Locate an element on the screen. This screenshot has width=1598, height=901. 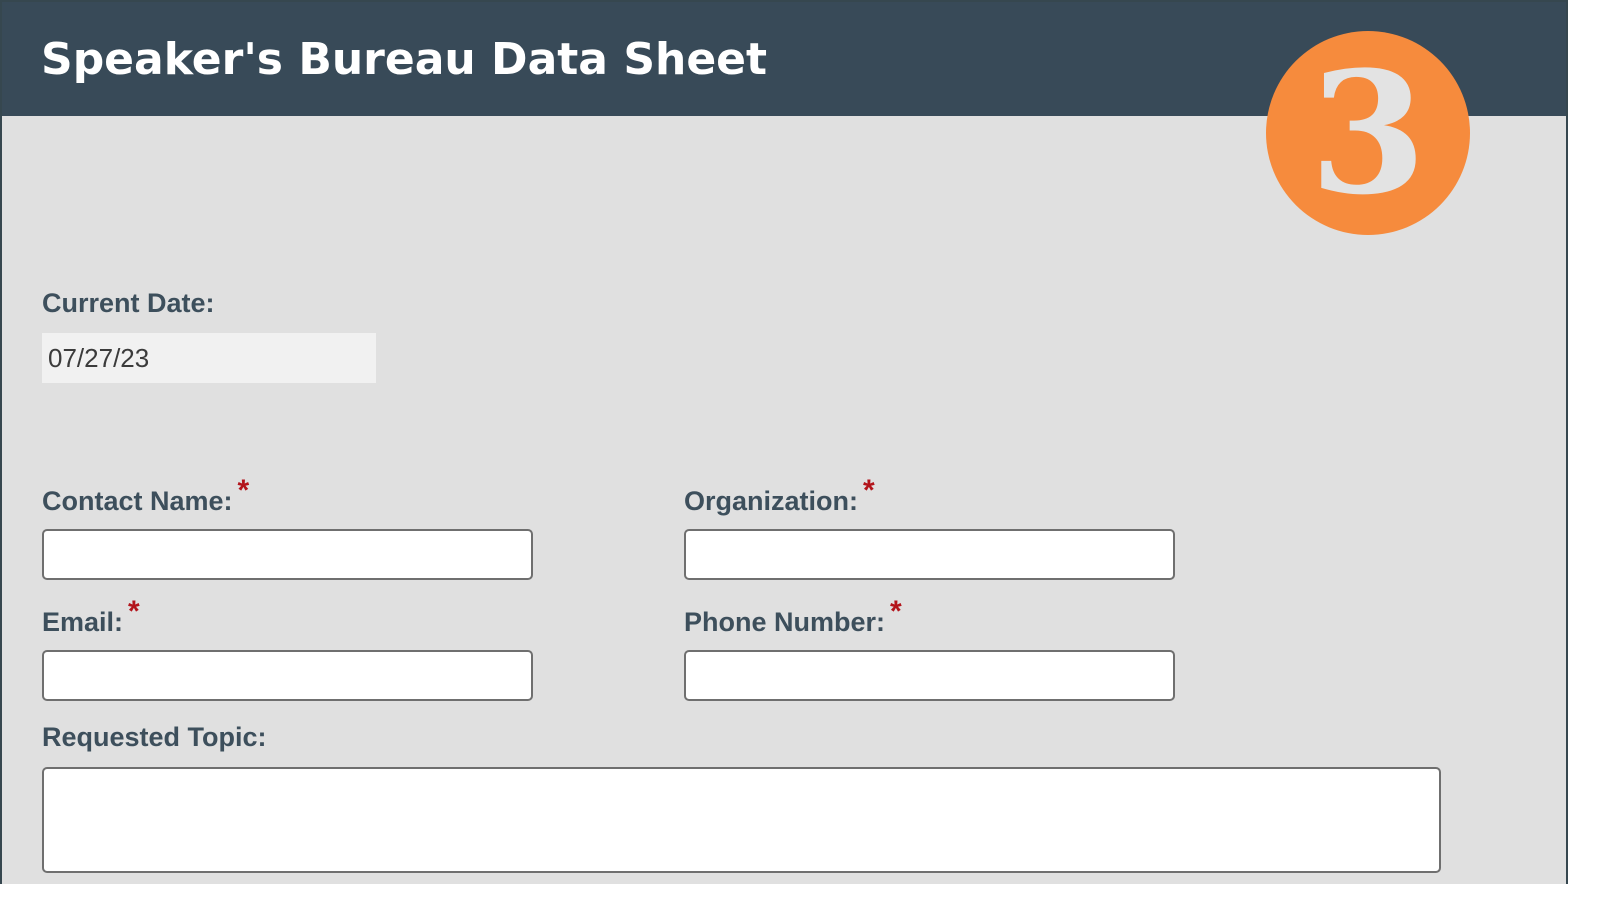
step-number-digit: 3 is located at coordinates (1368, 133).